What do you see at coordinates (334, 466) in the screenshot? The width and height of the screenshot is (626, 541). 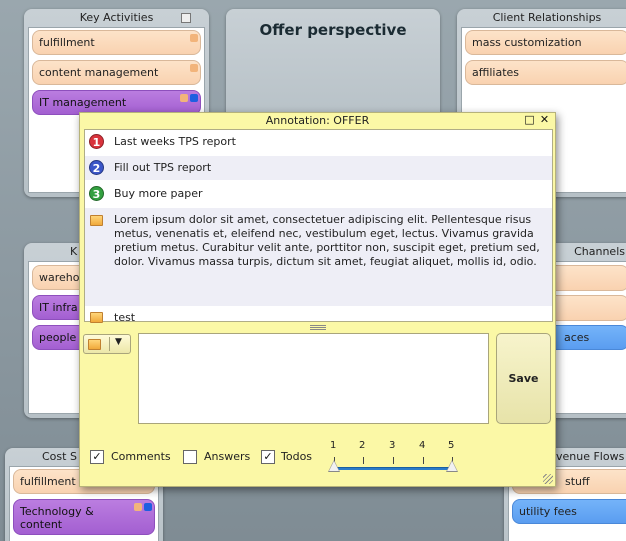 I see `slider-min-handle` at bounding box center [334, 466].